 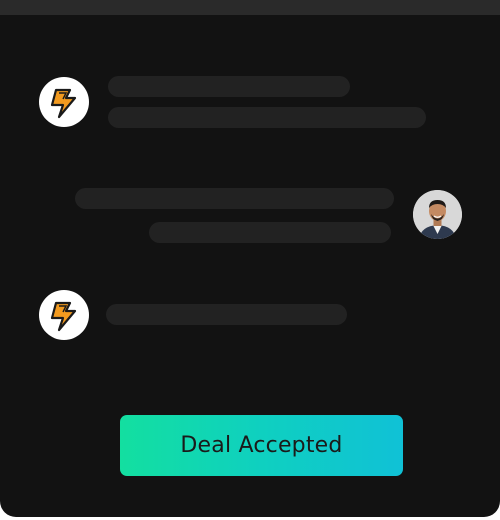 I want to click on deal-accepted-button: Deal Accepted, so click(x=261, y=445).